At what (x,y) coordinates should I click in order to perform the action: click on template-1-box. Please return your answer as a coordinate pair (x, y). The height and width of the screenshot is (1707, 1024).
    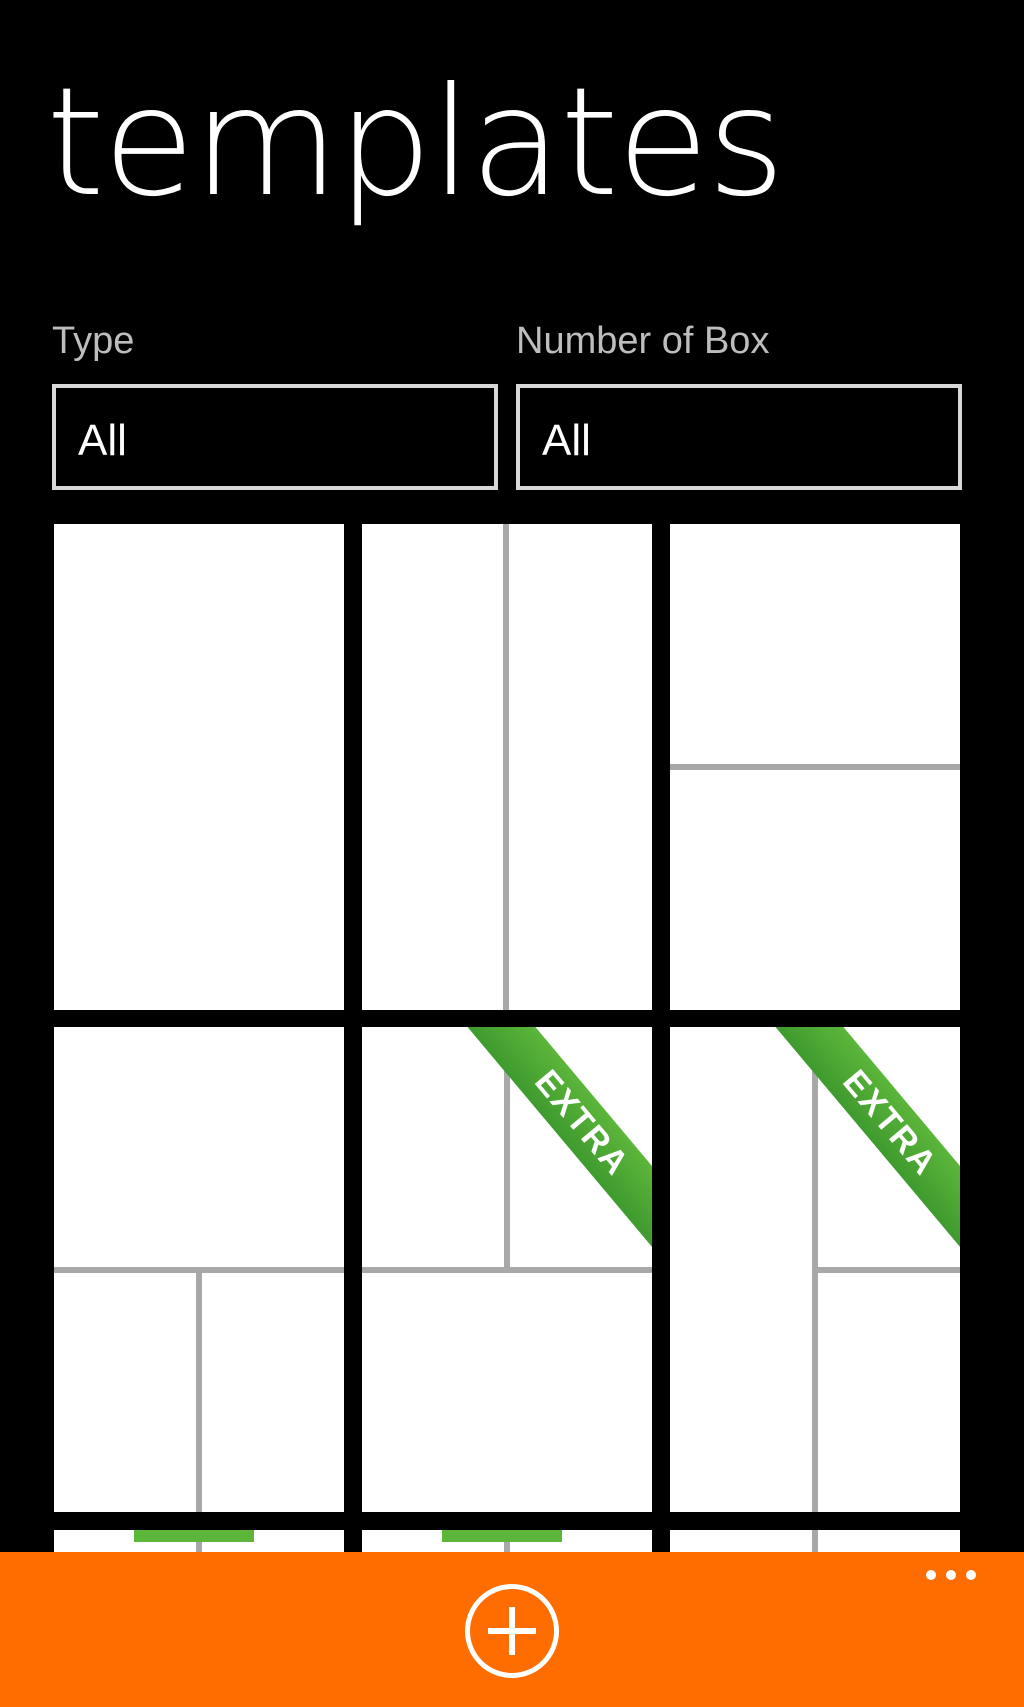
    Looking at the image, I should click on (199, 767).